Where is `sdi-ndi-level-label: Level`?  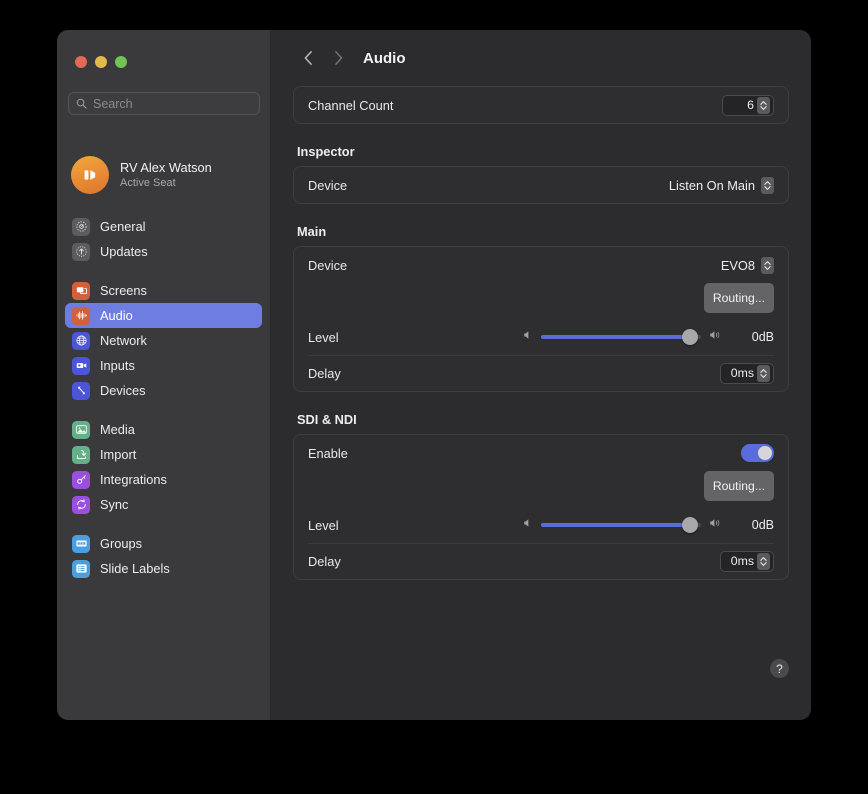 sdi-ndi-level-label: Level is located at coordinates (323, 525).